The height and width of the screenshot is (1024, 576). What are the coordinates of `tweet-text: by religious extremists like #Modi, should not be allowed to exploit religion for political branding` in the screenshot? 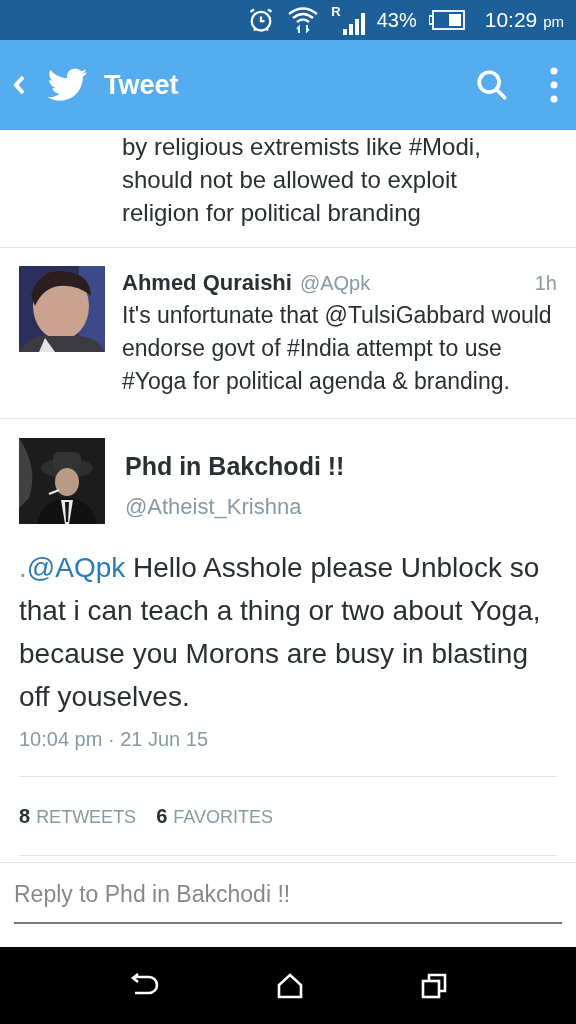 It's located at (302, 180).